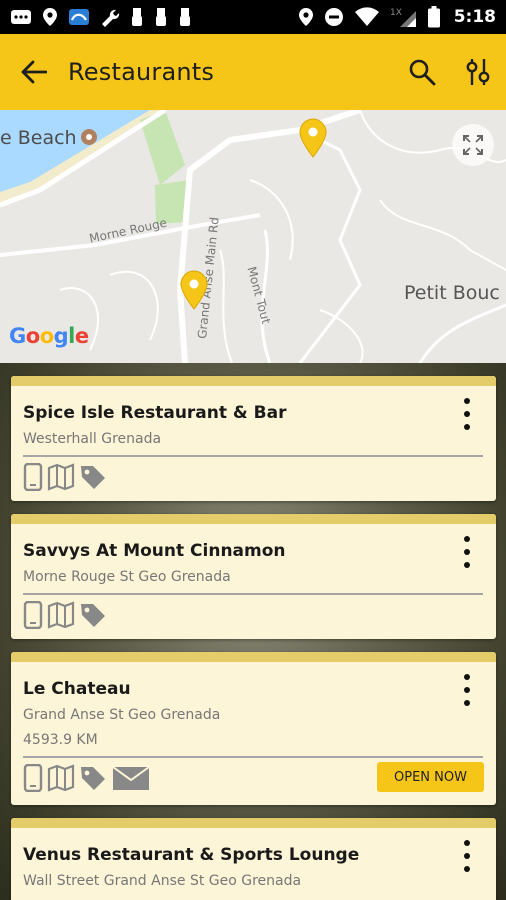 This screenshot has height=900, width=506. What do you see at coordinates (49, 336) in the screenshot?
I see `google-logo: Google` at bounding box center [49, 336].